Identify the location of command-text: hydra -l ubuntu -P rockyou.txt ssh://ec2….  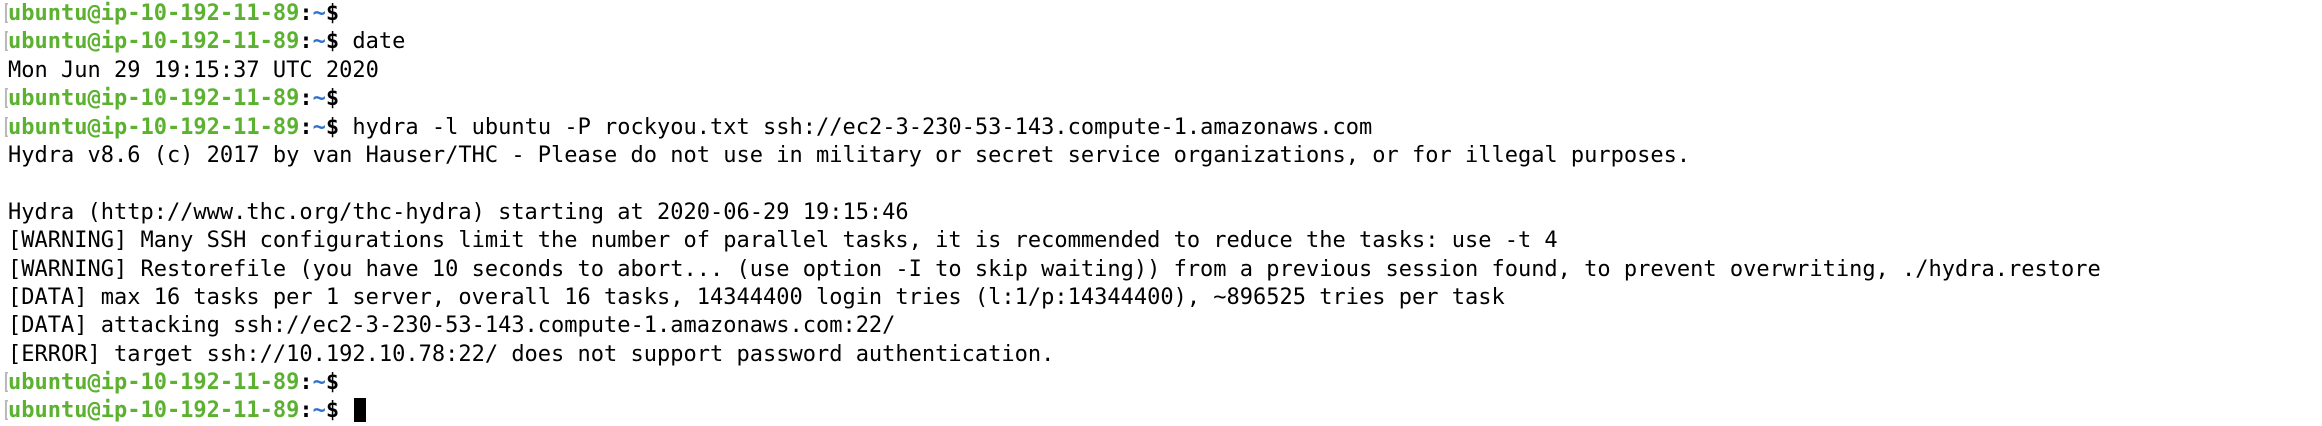
(856, 127).